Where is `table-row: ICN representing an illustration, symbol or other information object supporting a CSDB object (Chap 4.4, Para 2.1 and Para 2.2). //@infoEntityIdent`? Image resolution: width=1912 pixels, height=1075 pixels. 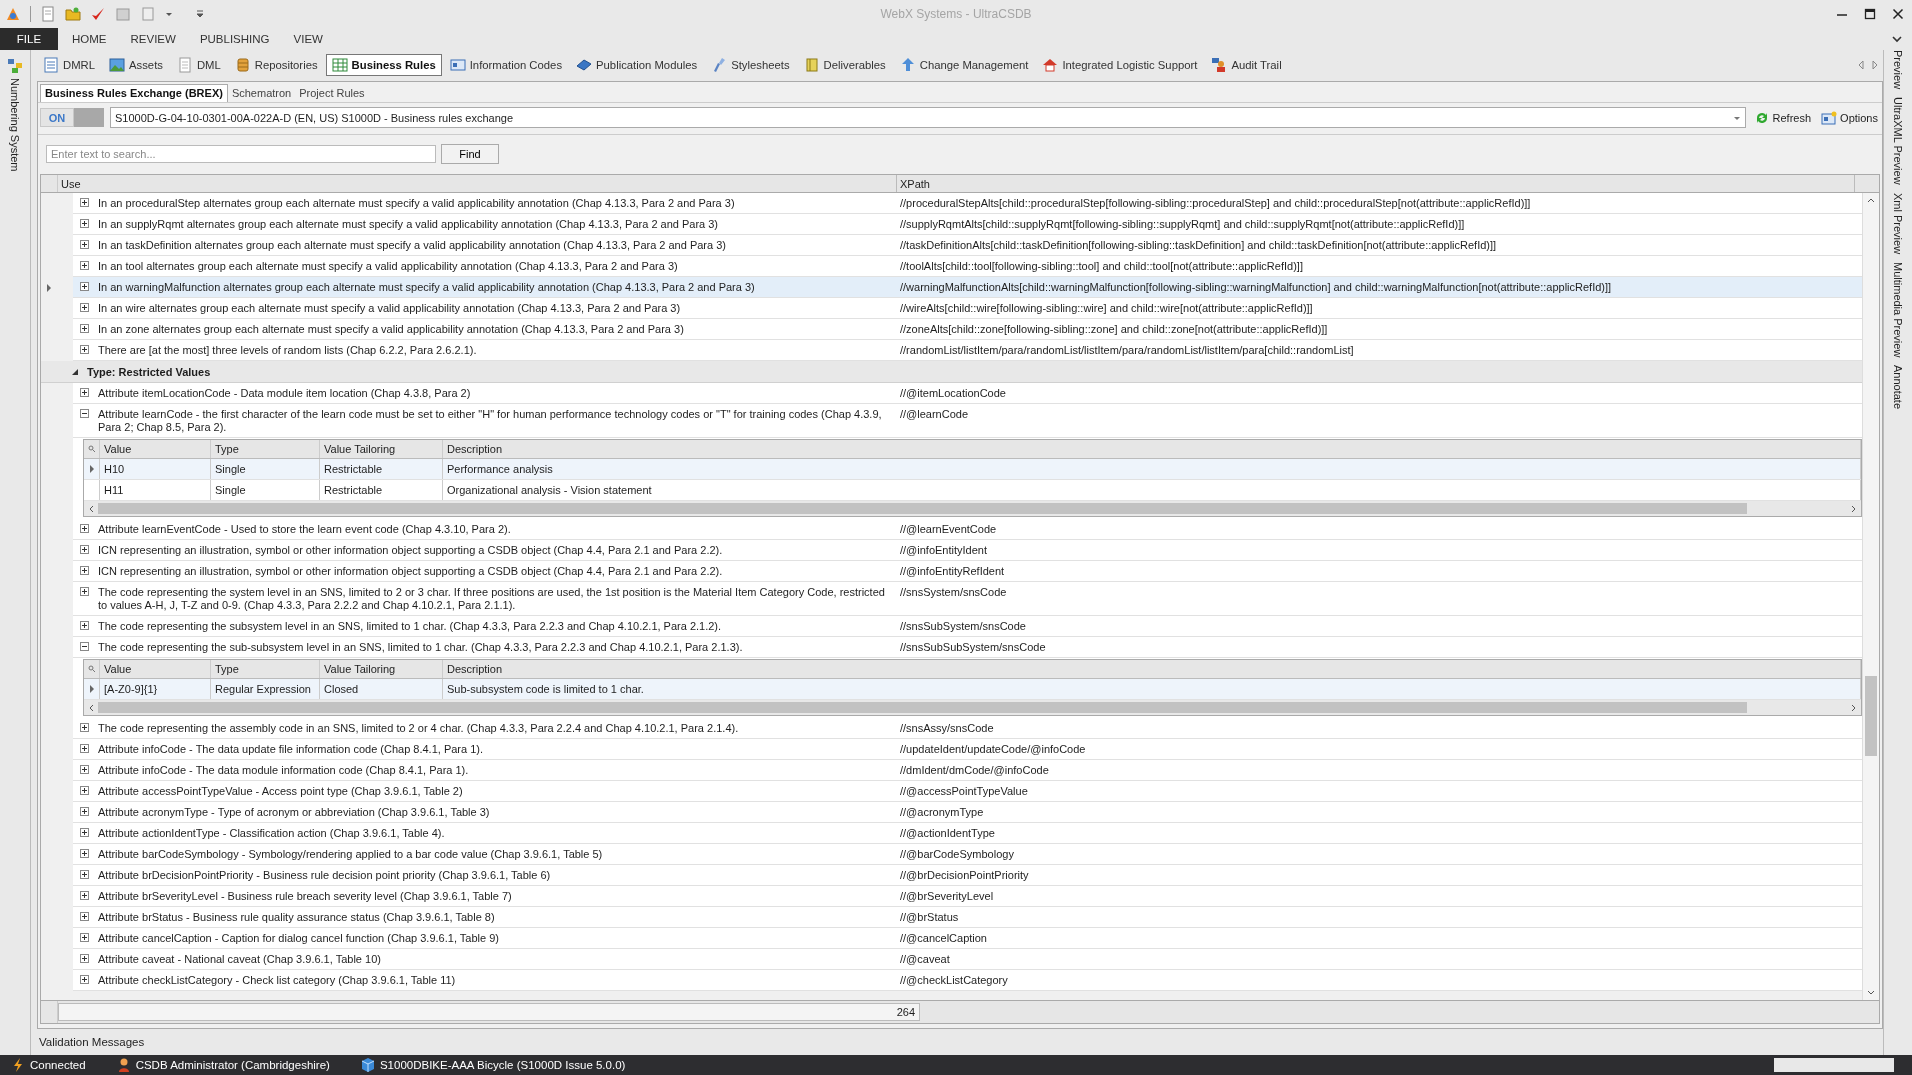
table-row: ICN representing an illustration, symbol or other information object supporting a CSDB object (Chap 4.4, Para 2.1 and Para 2.2). //@infoEntityIdent is located at coordinates (967, 550).